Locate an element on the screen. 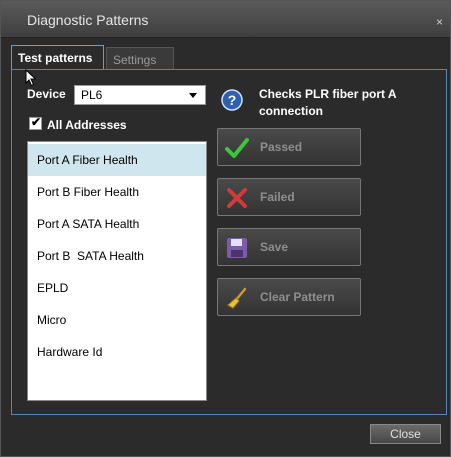  passed-button: Passed is located at coordinates (289, 147).